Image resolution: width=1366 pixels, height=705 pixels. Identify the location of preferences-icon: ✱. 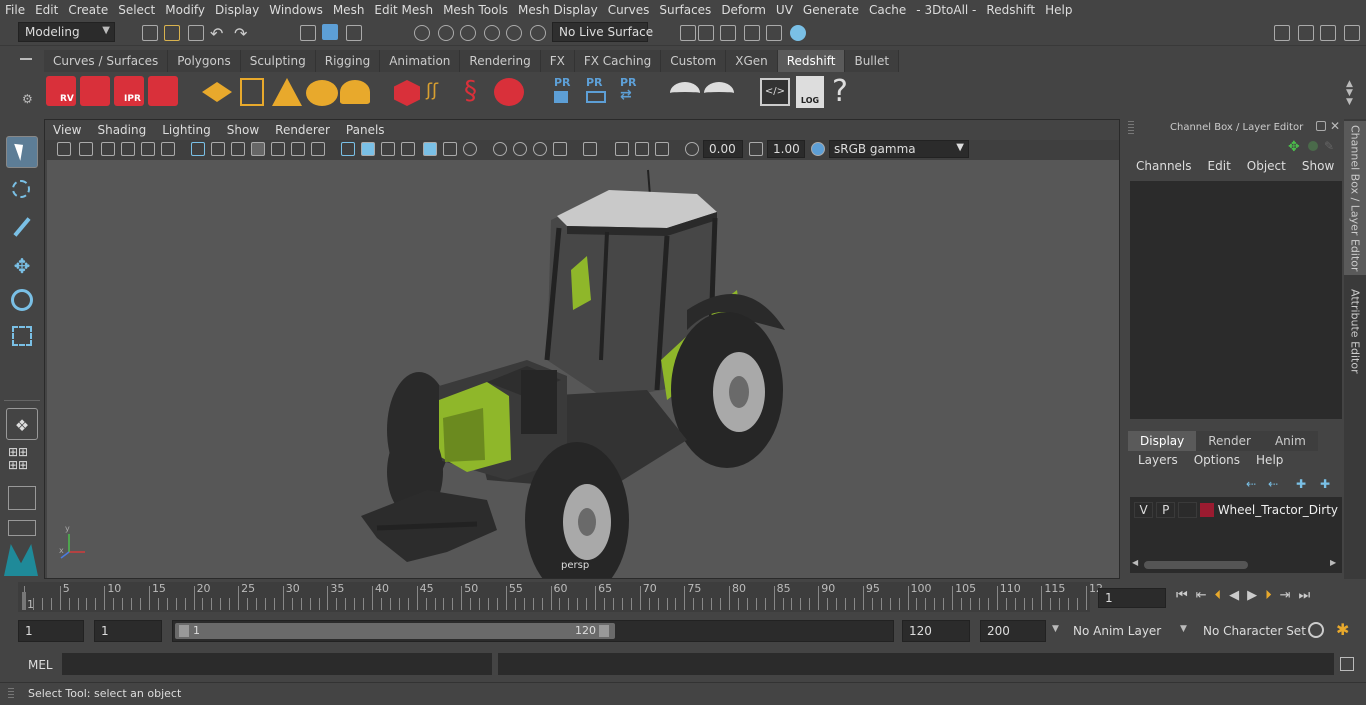
(1342, 629).